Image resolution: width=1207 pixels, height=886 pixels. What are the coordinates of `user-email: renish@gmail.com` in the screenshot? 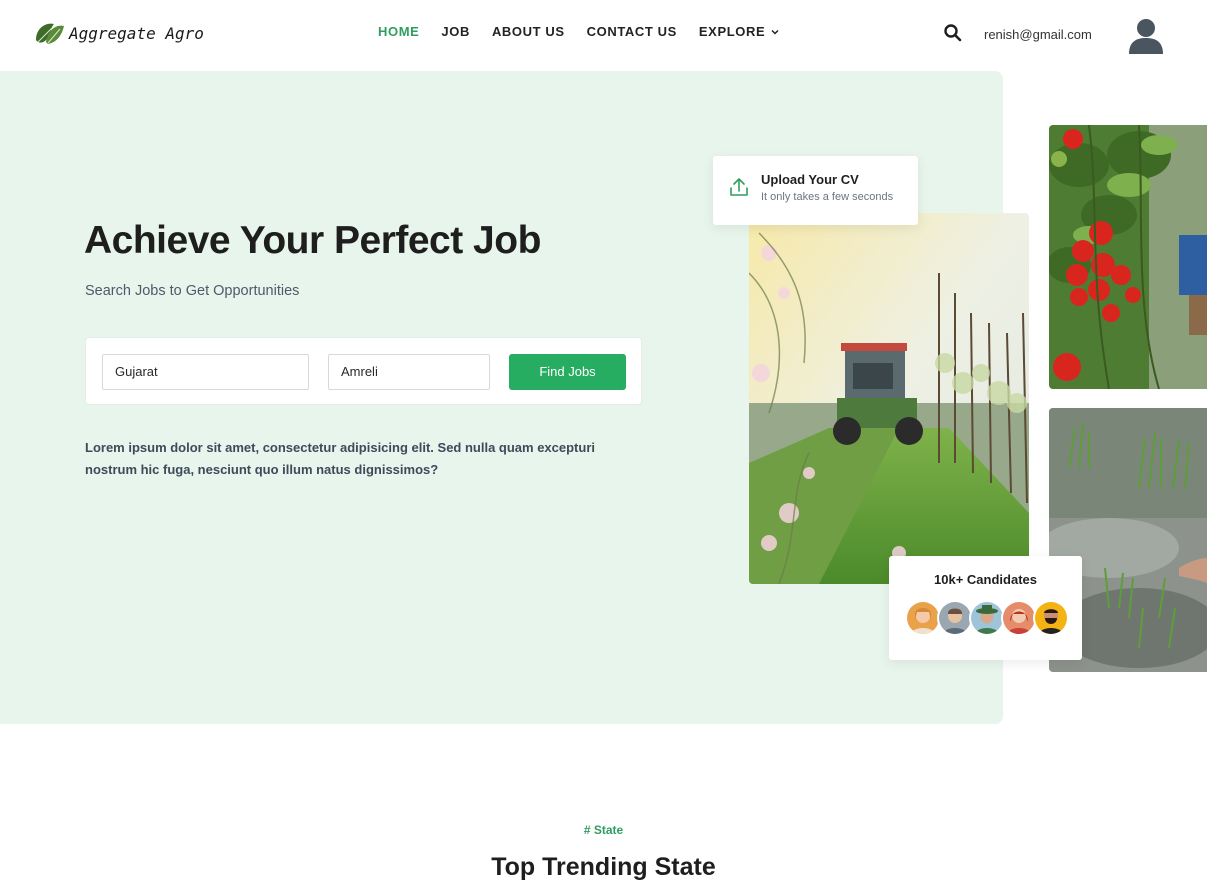 It's located at (1038, 34).